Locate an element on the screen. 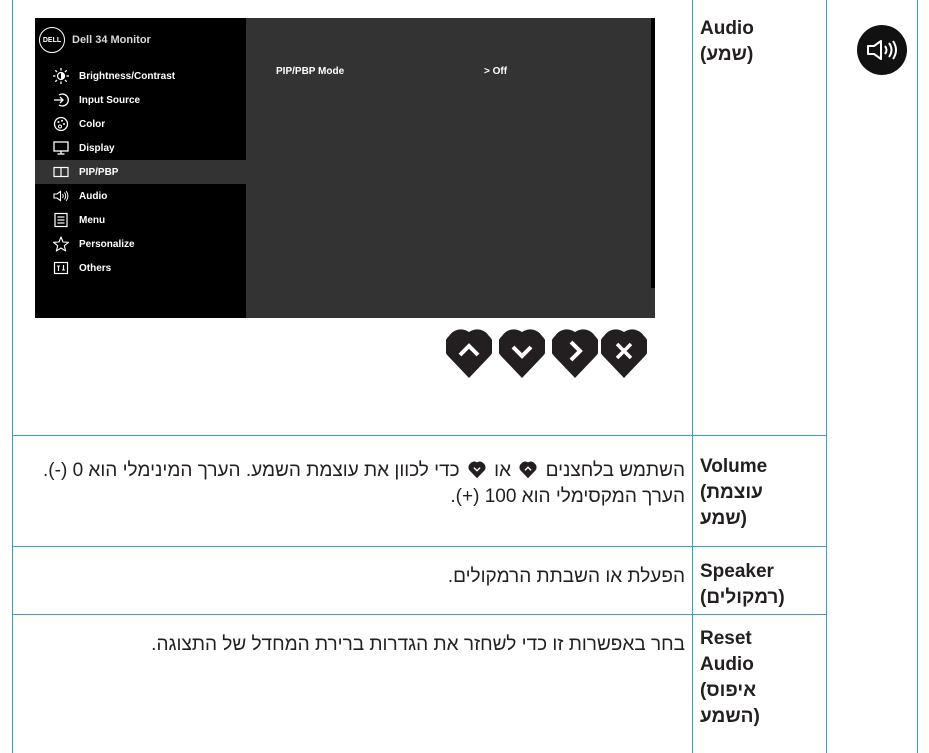 This screenshot has height=753, width=929. table-border-param is located at coordinates (826, 376).